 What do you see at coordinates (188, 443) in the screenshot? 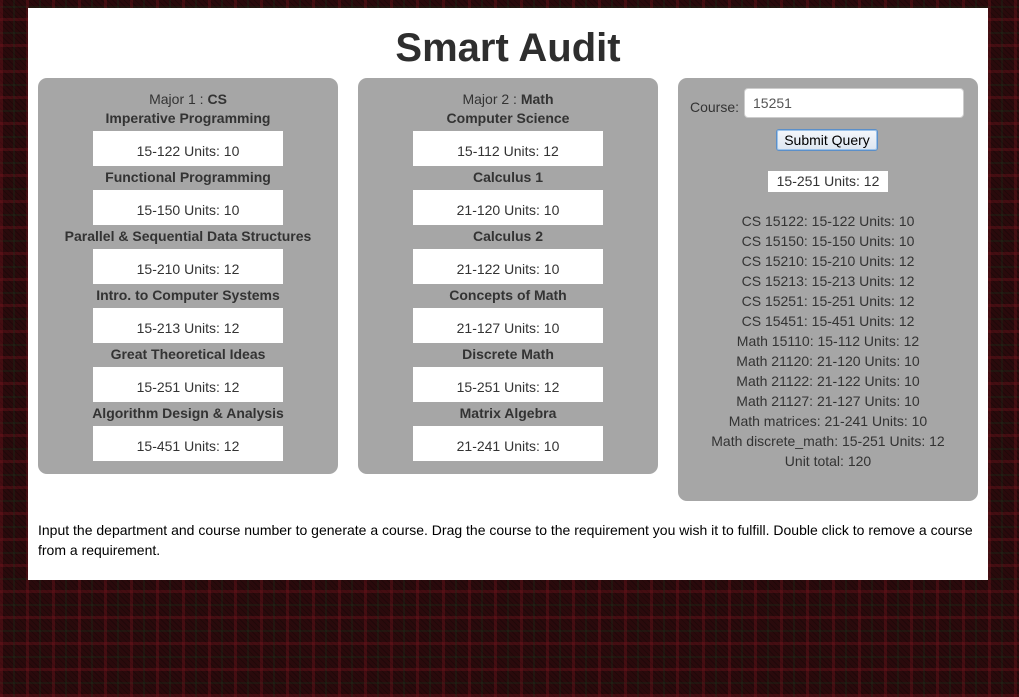
I see `requirement-drop-slot: 15-451 Units: 12` at bounding box center [188, 443].